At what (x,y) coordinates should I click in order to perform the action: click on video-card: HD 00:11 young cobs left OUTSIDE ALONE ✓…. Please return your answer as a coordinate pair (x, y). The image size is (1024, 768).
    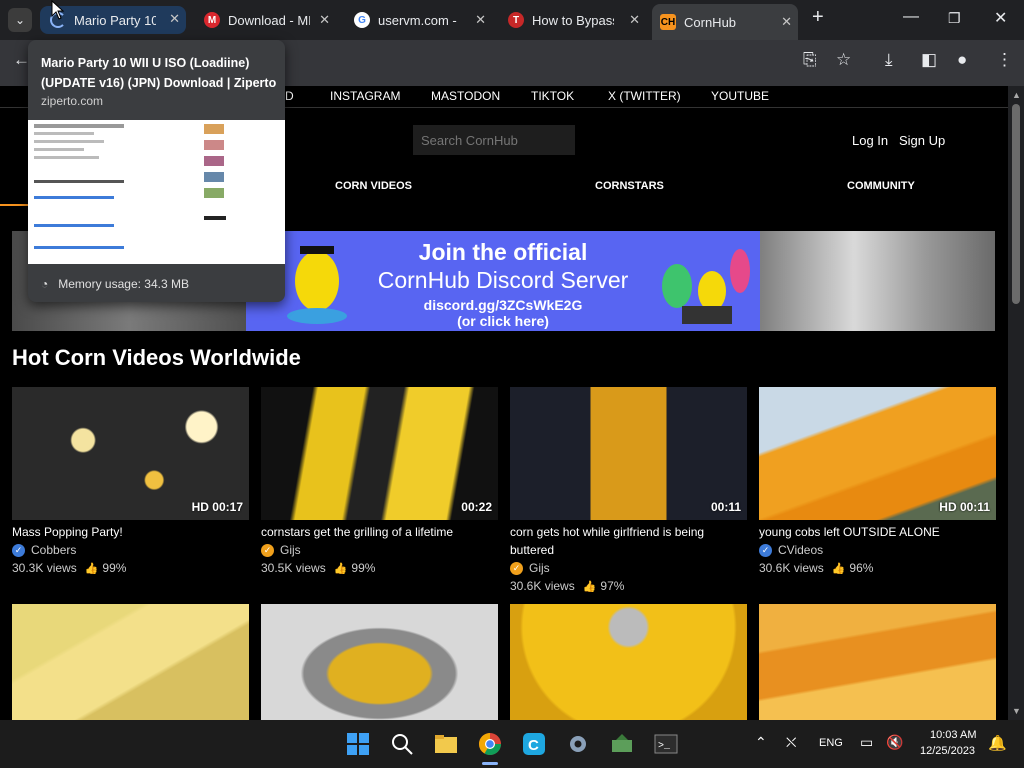
    Looking at the image, I should click on (877, 482).